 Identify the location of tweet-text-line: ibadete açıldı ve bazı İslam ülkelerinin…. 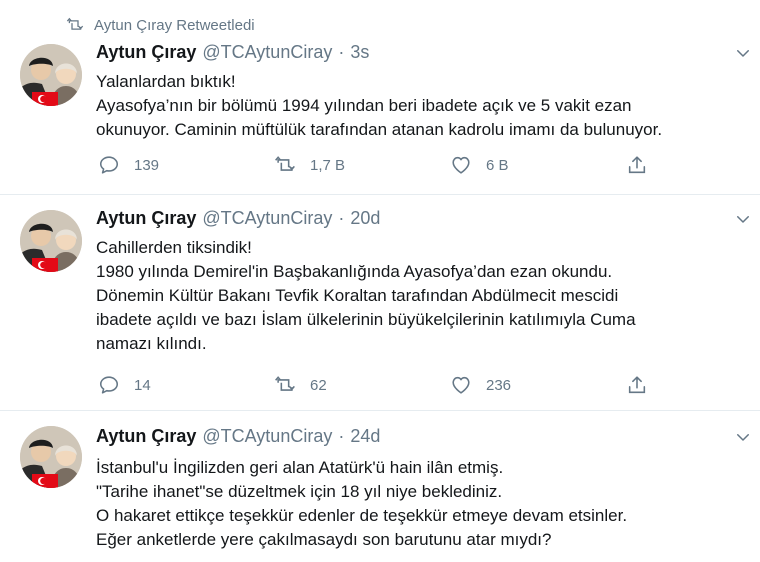
(366, 319).